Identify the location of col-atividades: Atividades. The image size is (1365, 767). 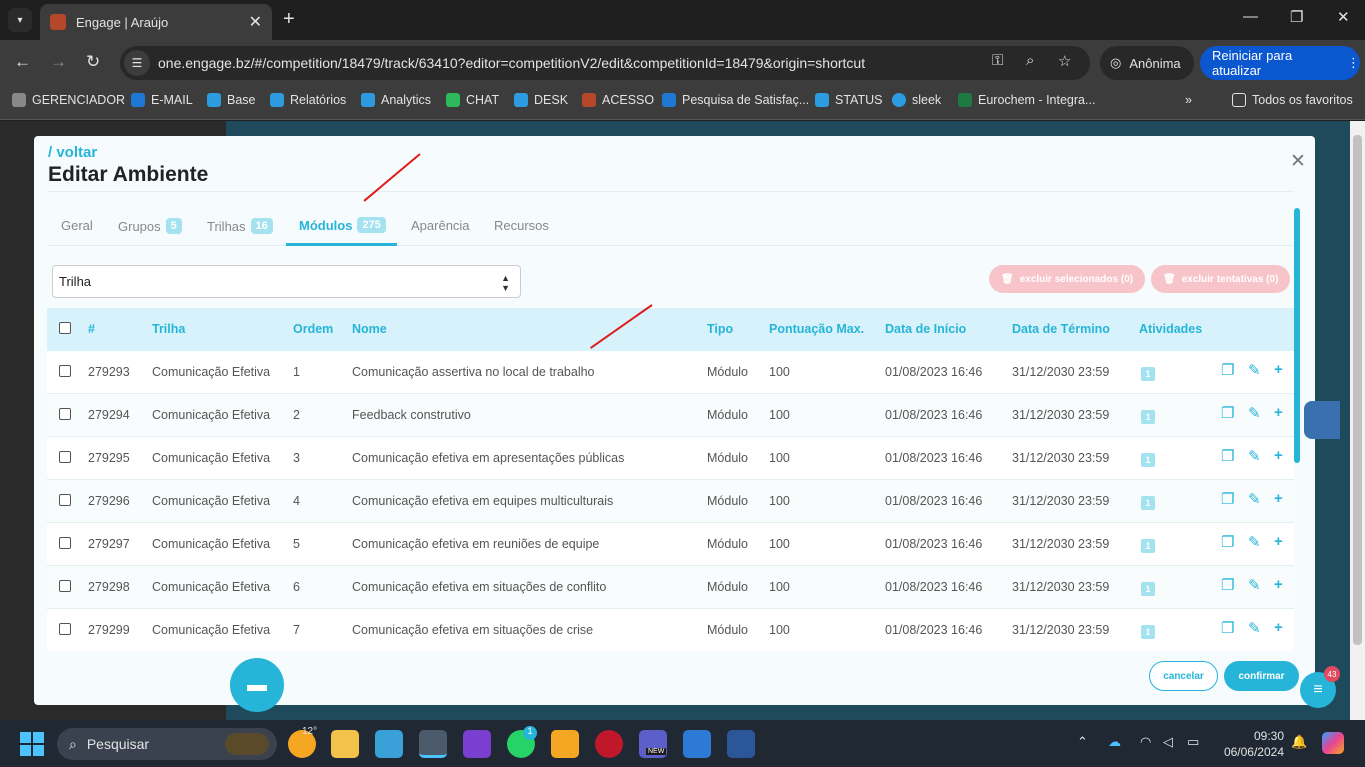
(1170, 329).